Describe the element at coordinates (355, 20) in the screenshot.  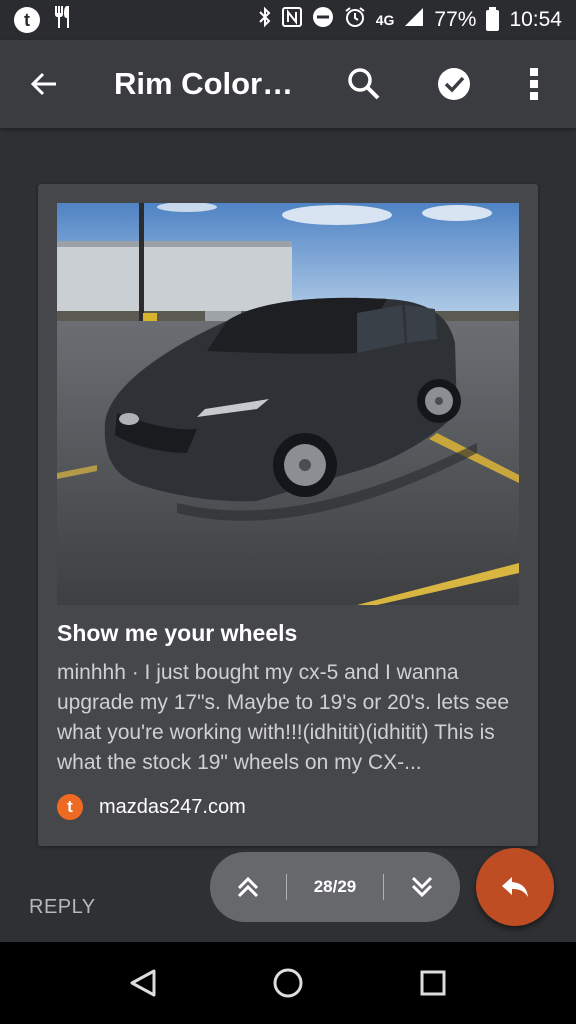
I see `alarm-icon` at that location.